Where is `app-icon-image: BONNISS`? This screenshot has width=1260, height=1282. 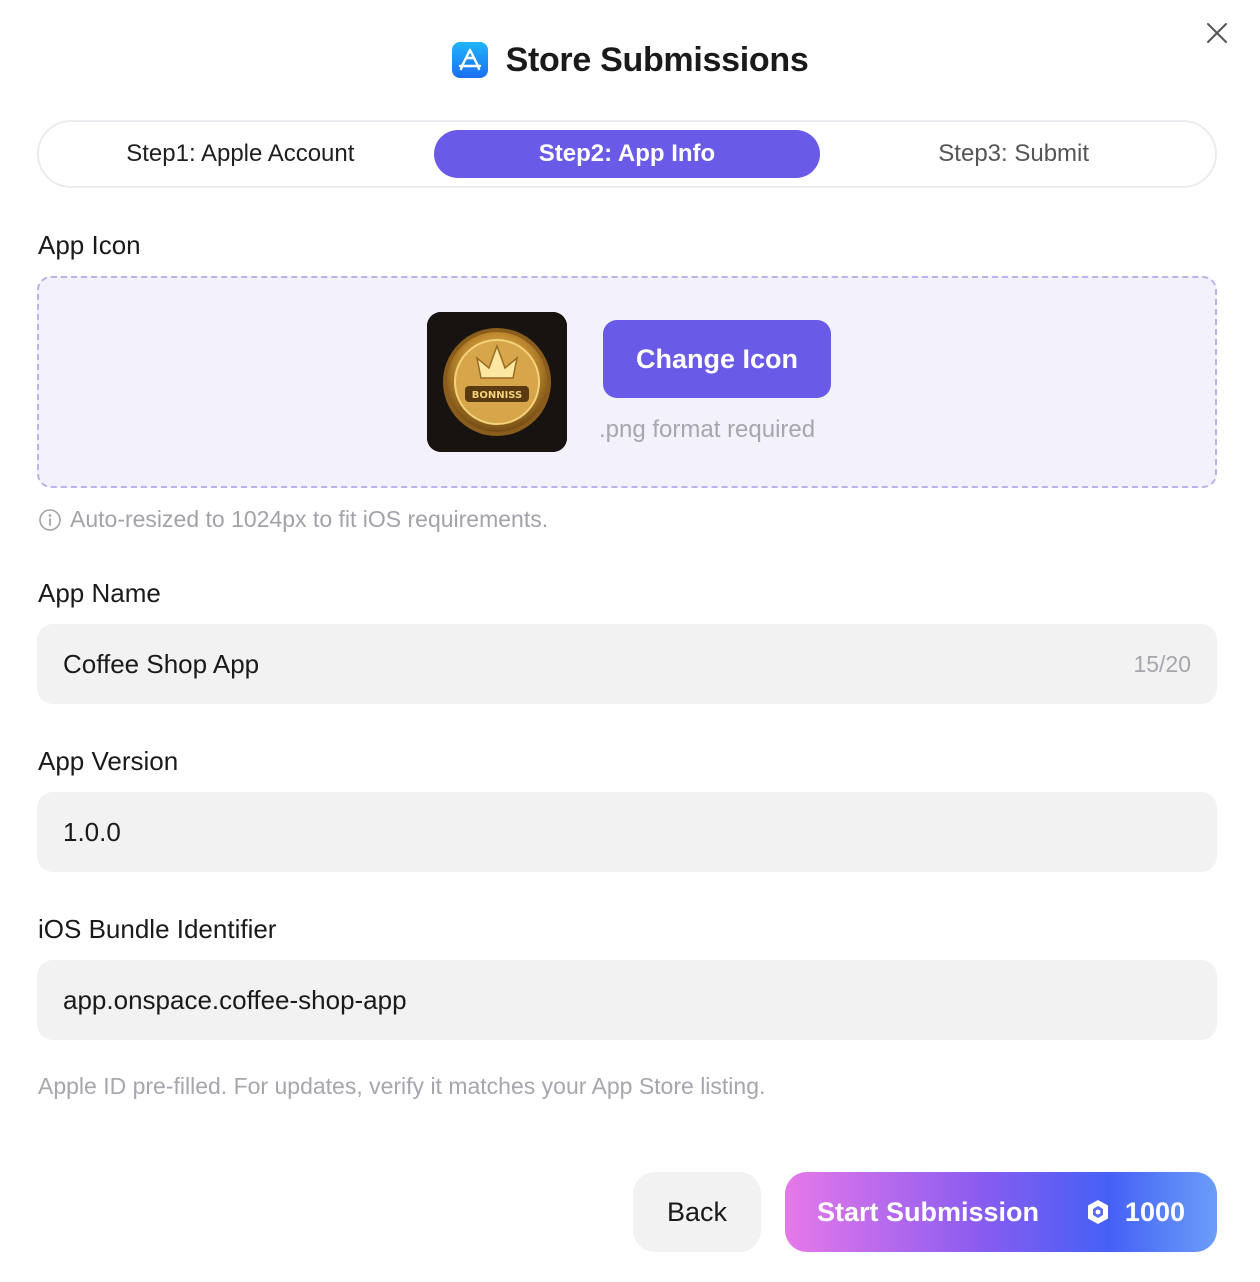 app-icon-image: BONNISS is located at coordinates (497, 382).